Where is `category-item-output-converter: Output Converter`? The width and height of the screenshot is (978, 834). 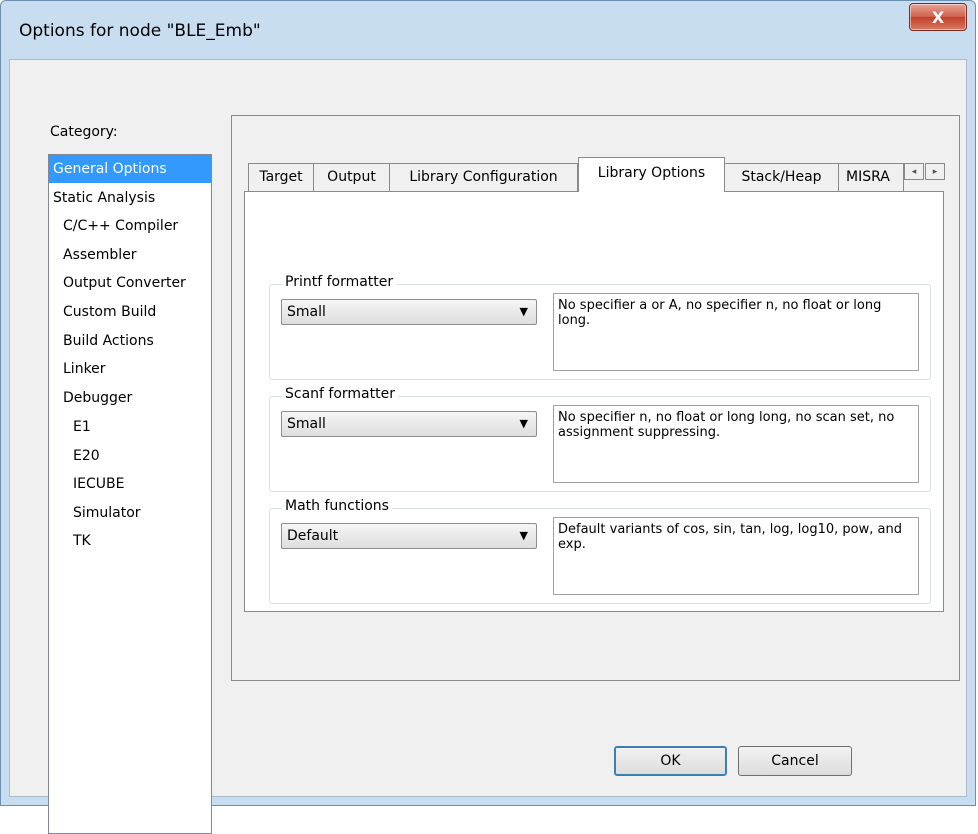
category-item-output-converter: Output Converter is located at coordinates (117, 283).